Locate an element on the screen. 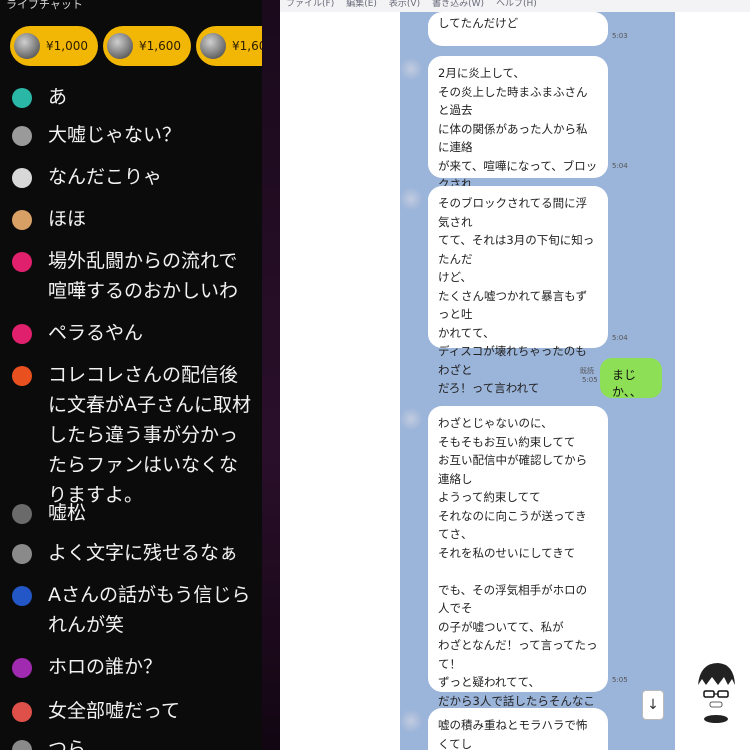 This screenshot has width=750, height=750. chat-message-text: 女全部嘘だって is located at coordinates (114, 711).